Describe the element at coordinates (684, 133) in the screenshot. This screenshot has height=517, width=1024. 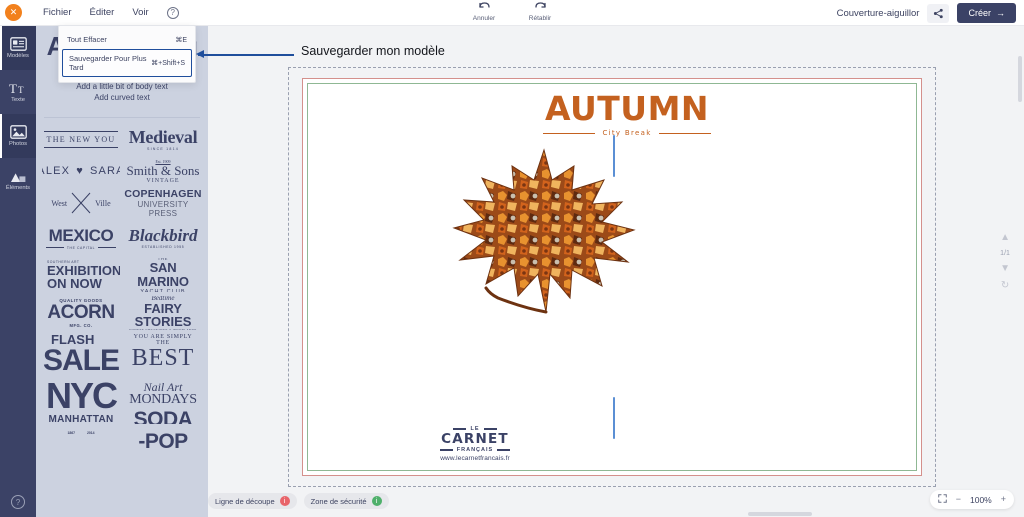
I see `subtitle-rule-right` at that location.